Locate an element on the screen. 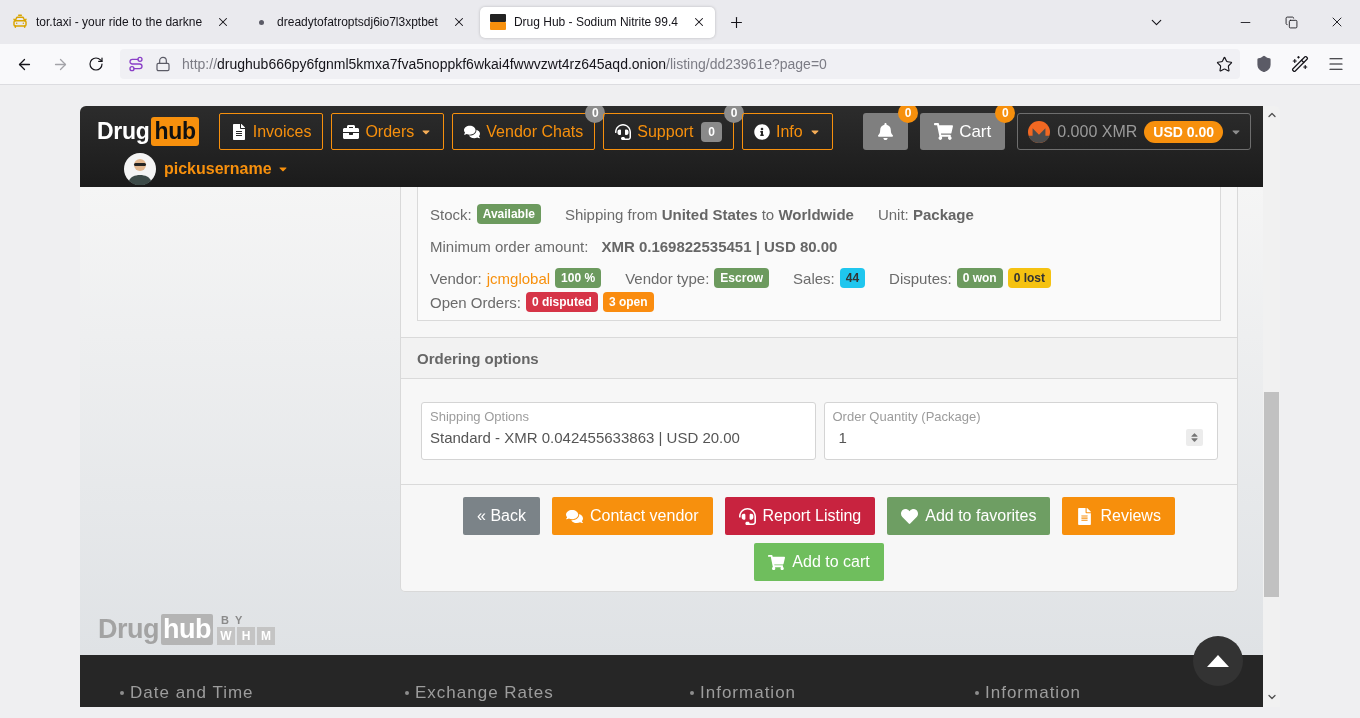 The image size is (1360, 718). scrollbar-thumb is located at coordinates (1271, 494).